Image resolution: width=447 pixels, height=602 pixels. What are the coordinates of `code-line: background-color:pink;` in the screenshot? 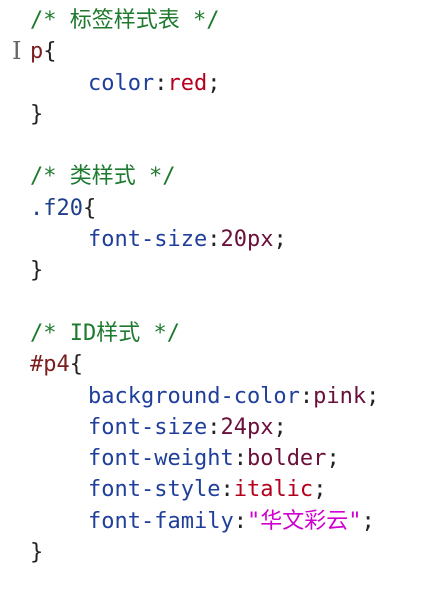 It's located at (223, 396).